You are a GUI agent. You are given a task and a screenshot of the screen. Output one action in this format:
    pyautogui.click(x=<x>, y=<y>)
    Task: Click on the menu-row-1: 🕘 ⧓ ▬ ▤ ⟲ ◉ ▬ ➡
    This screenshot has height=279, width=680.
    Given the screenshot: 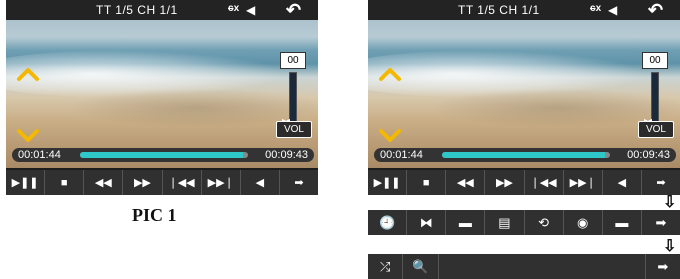 What is the action you would take?
    pyautogui.click(x=524, y=222)
    